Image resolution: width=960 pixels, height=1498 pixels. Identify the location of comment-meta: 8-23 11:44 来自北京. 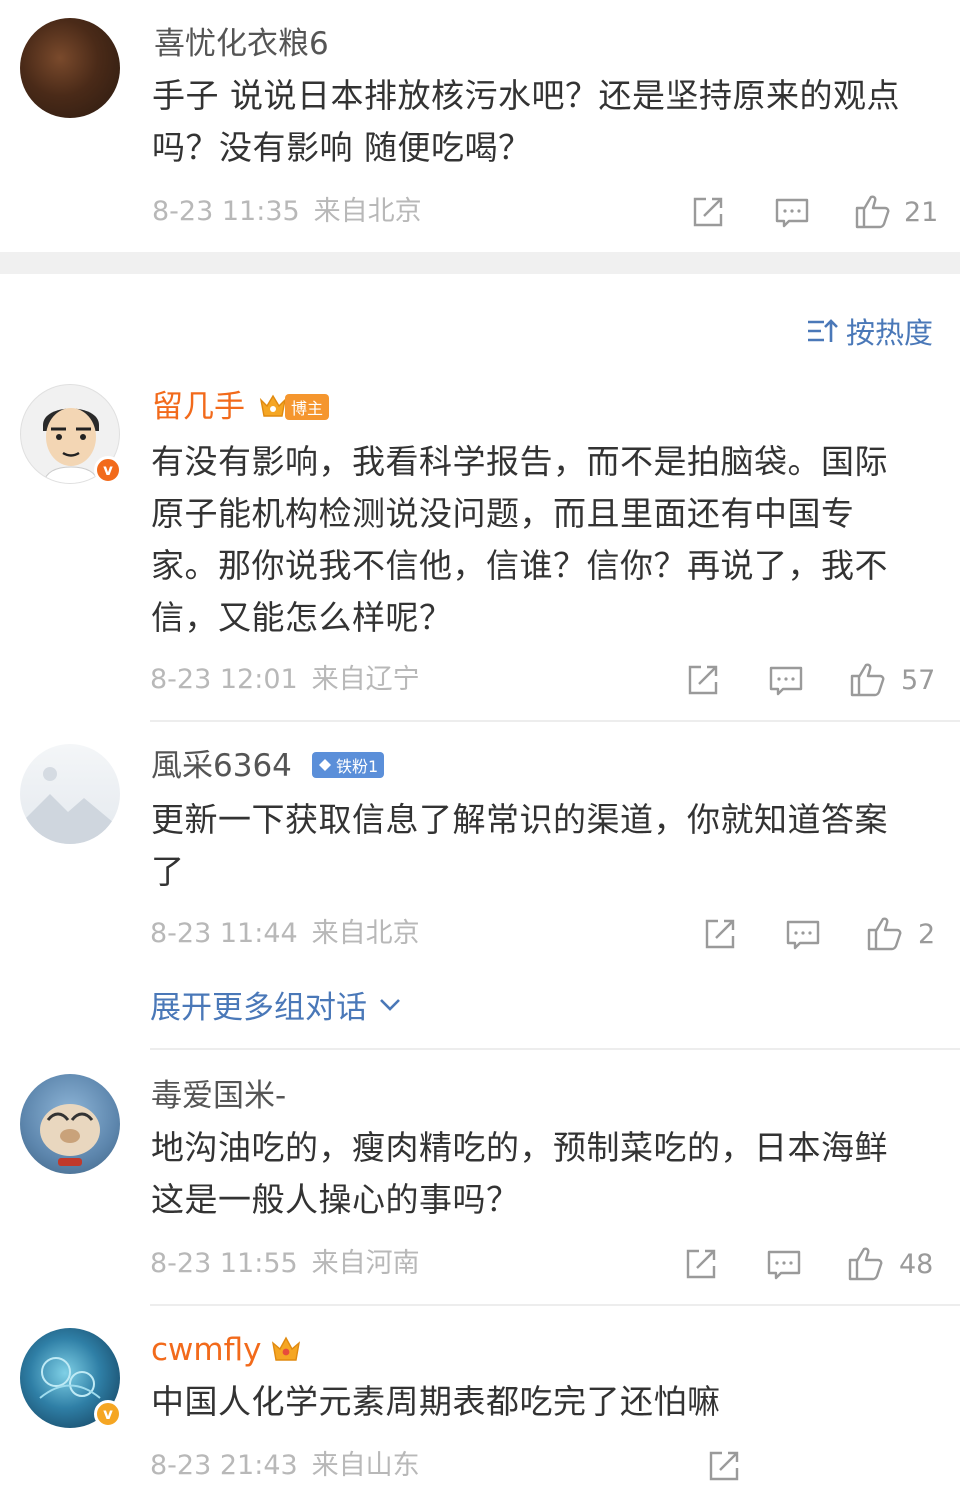
(285, 934).